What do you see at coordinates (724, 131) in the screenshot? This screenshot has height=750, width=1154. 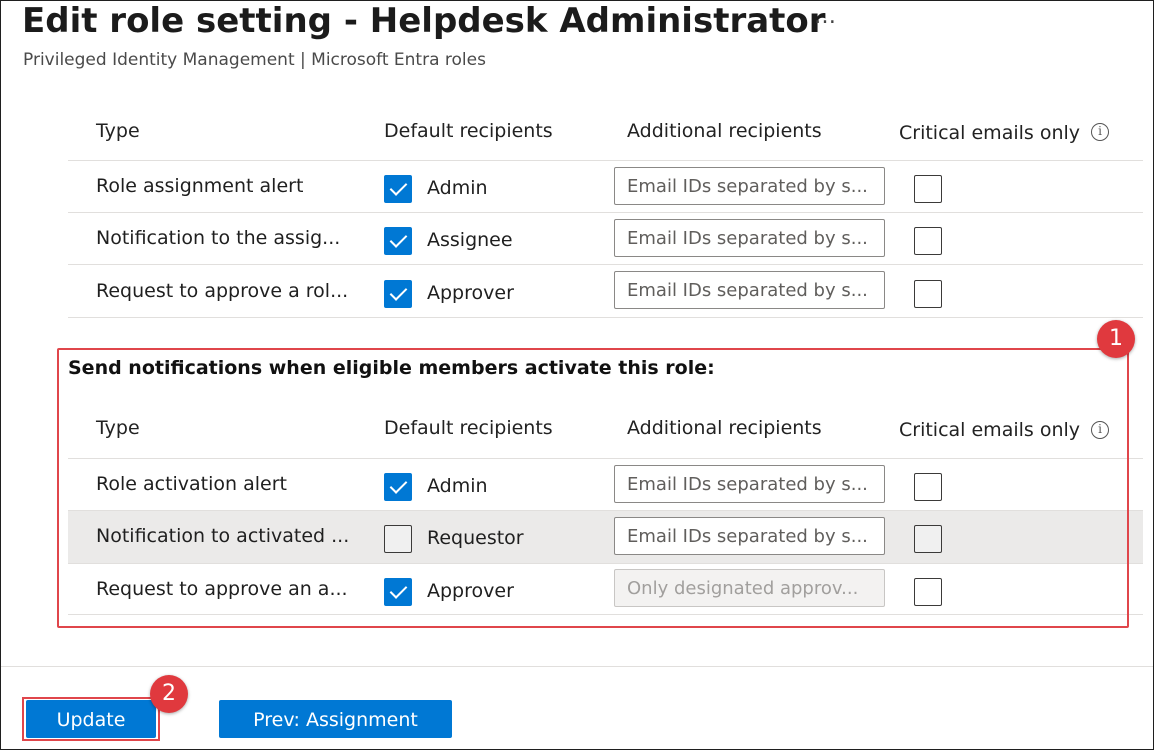 I see `column-header-additional-recipients: Additional recipients` at bounding box center [724, 131].